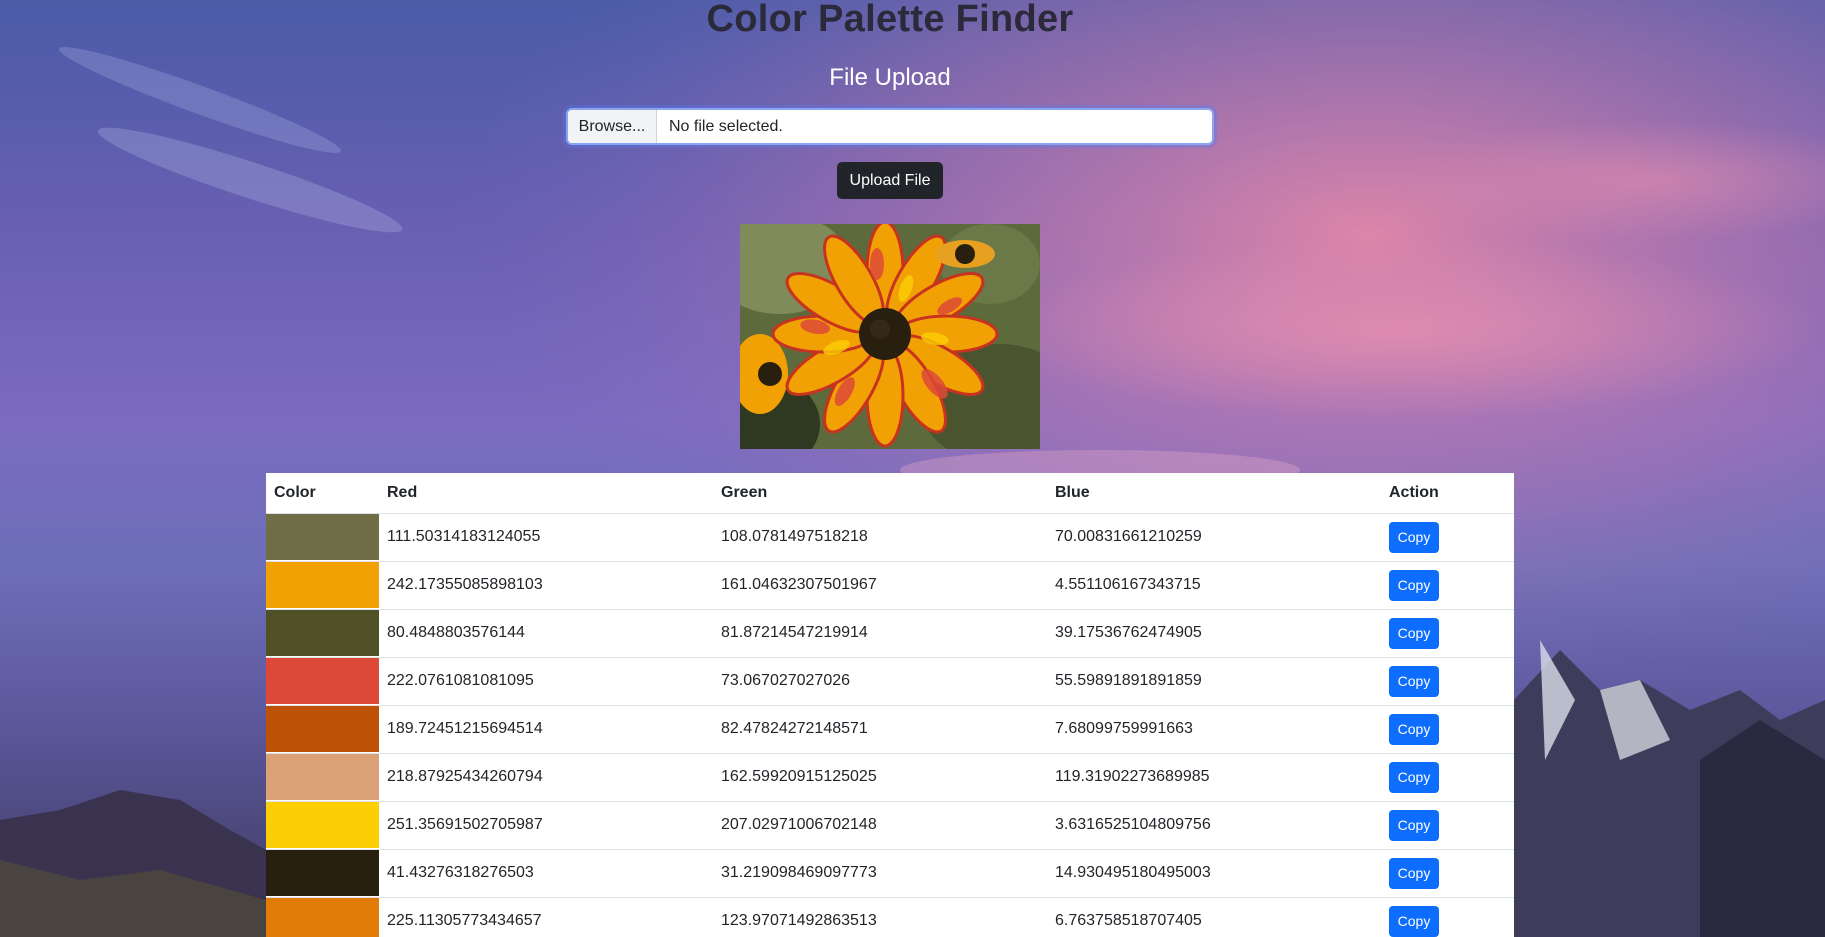 The width and height of the screenshot is (1825, 937). I want to click on red-value: 218.87925434260794, so click(546, 777).